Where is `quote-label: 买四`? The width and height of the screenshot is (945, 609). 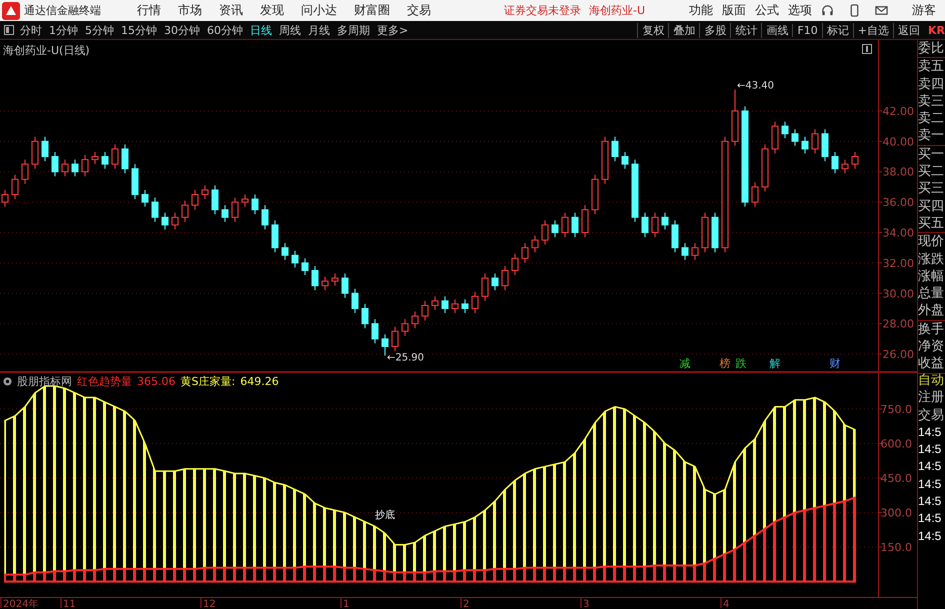 quote-label: 买四 is located at coordinates (931, 206).